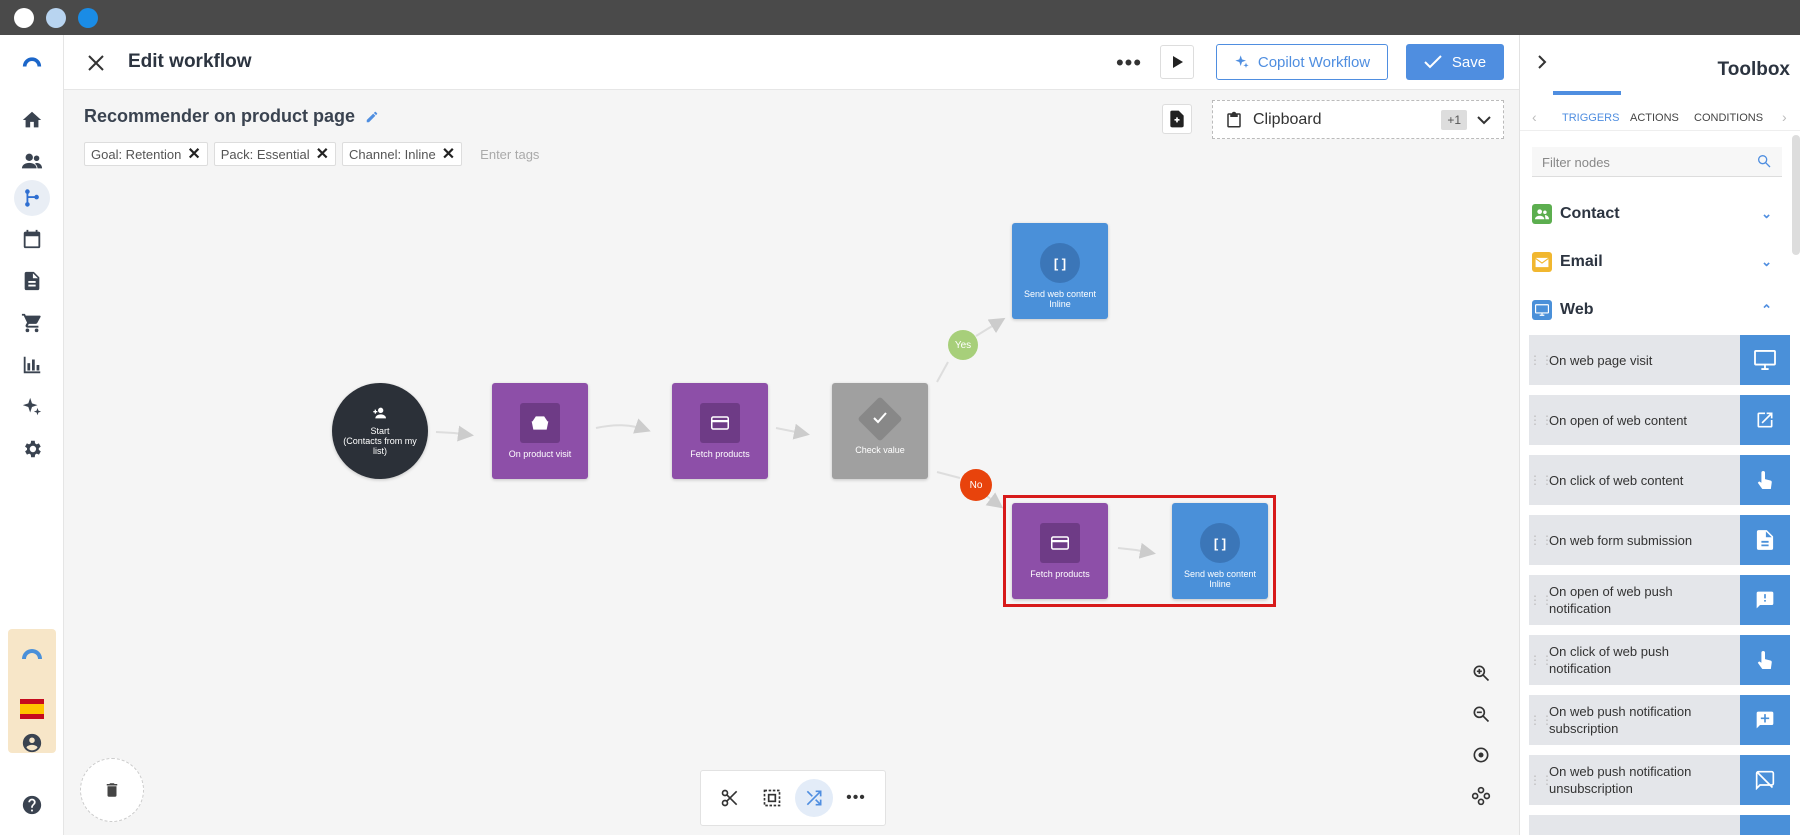 The height and width of the screenshot is (835, 1800). Describe the element at coordinates (1765, 360) in the screenshot. I see `monitor-icon` at that location.